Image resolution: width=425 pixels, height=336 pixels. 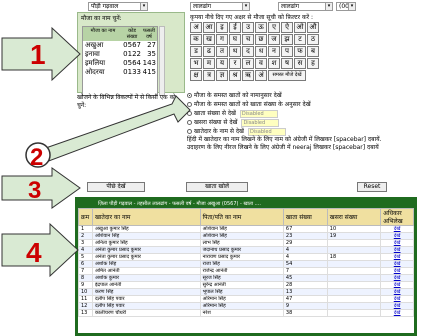 What do you see at coordinates (108, 131) in the screenshot?
I see `arrow-2-icon` at bounding box center [108, 131].